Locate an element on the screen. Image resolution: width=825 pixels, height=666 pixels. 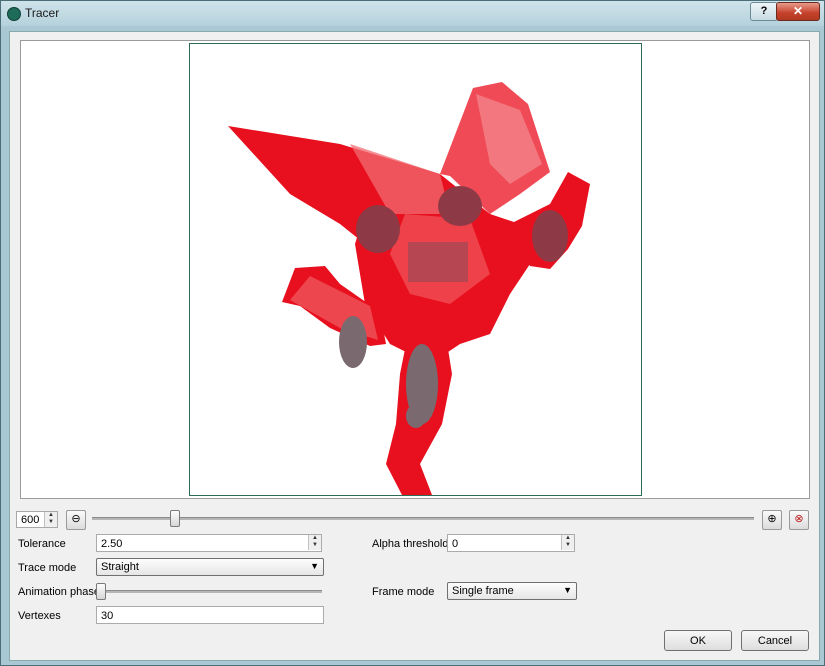
help-button: ? is located at coordinates (764, 11).